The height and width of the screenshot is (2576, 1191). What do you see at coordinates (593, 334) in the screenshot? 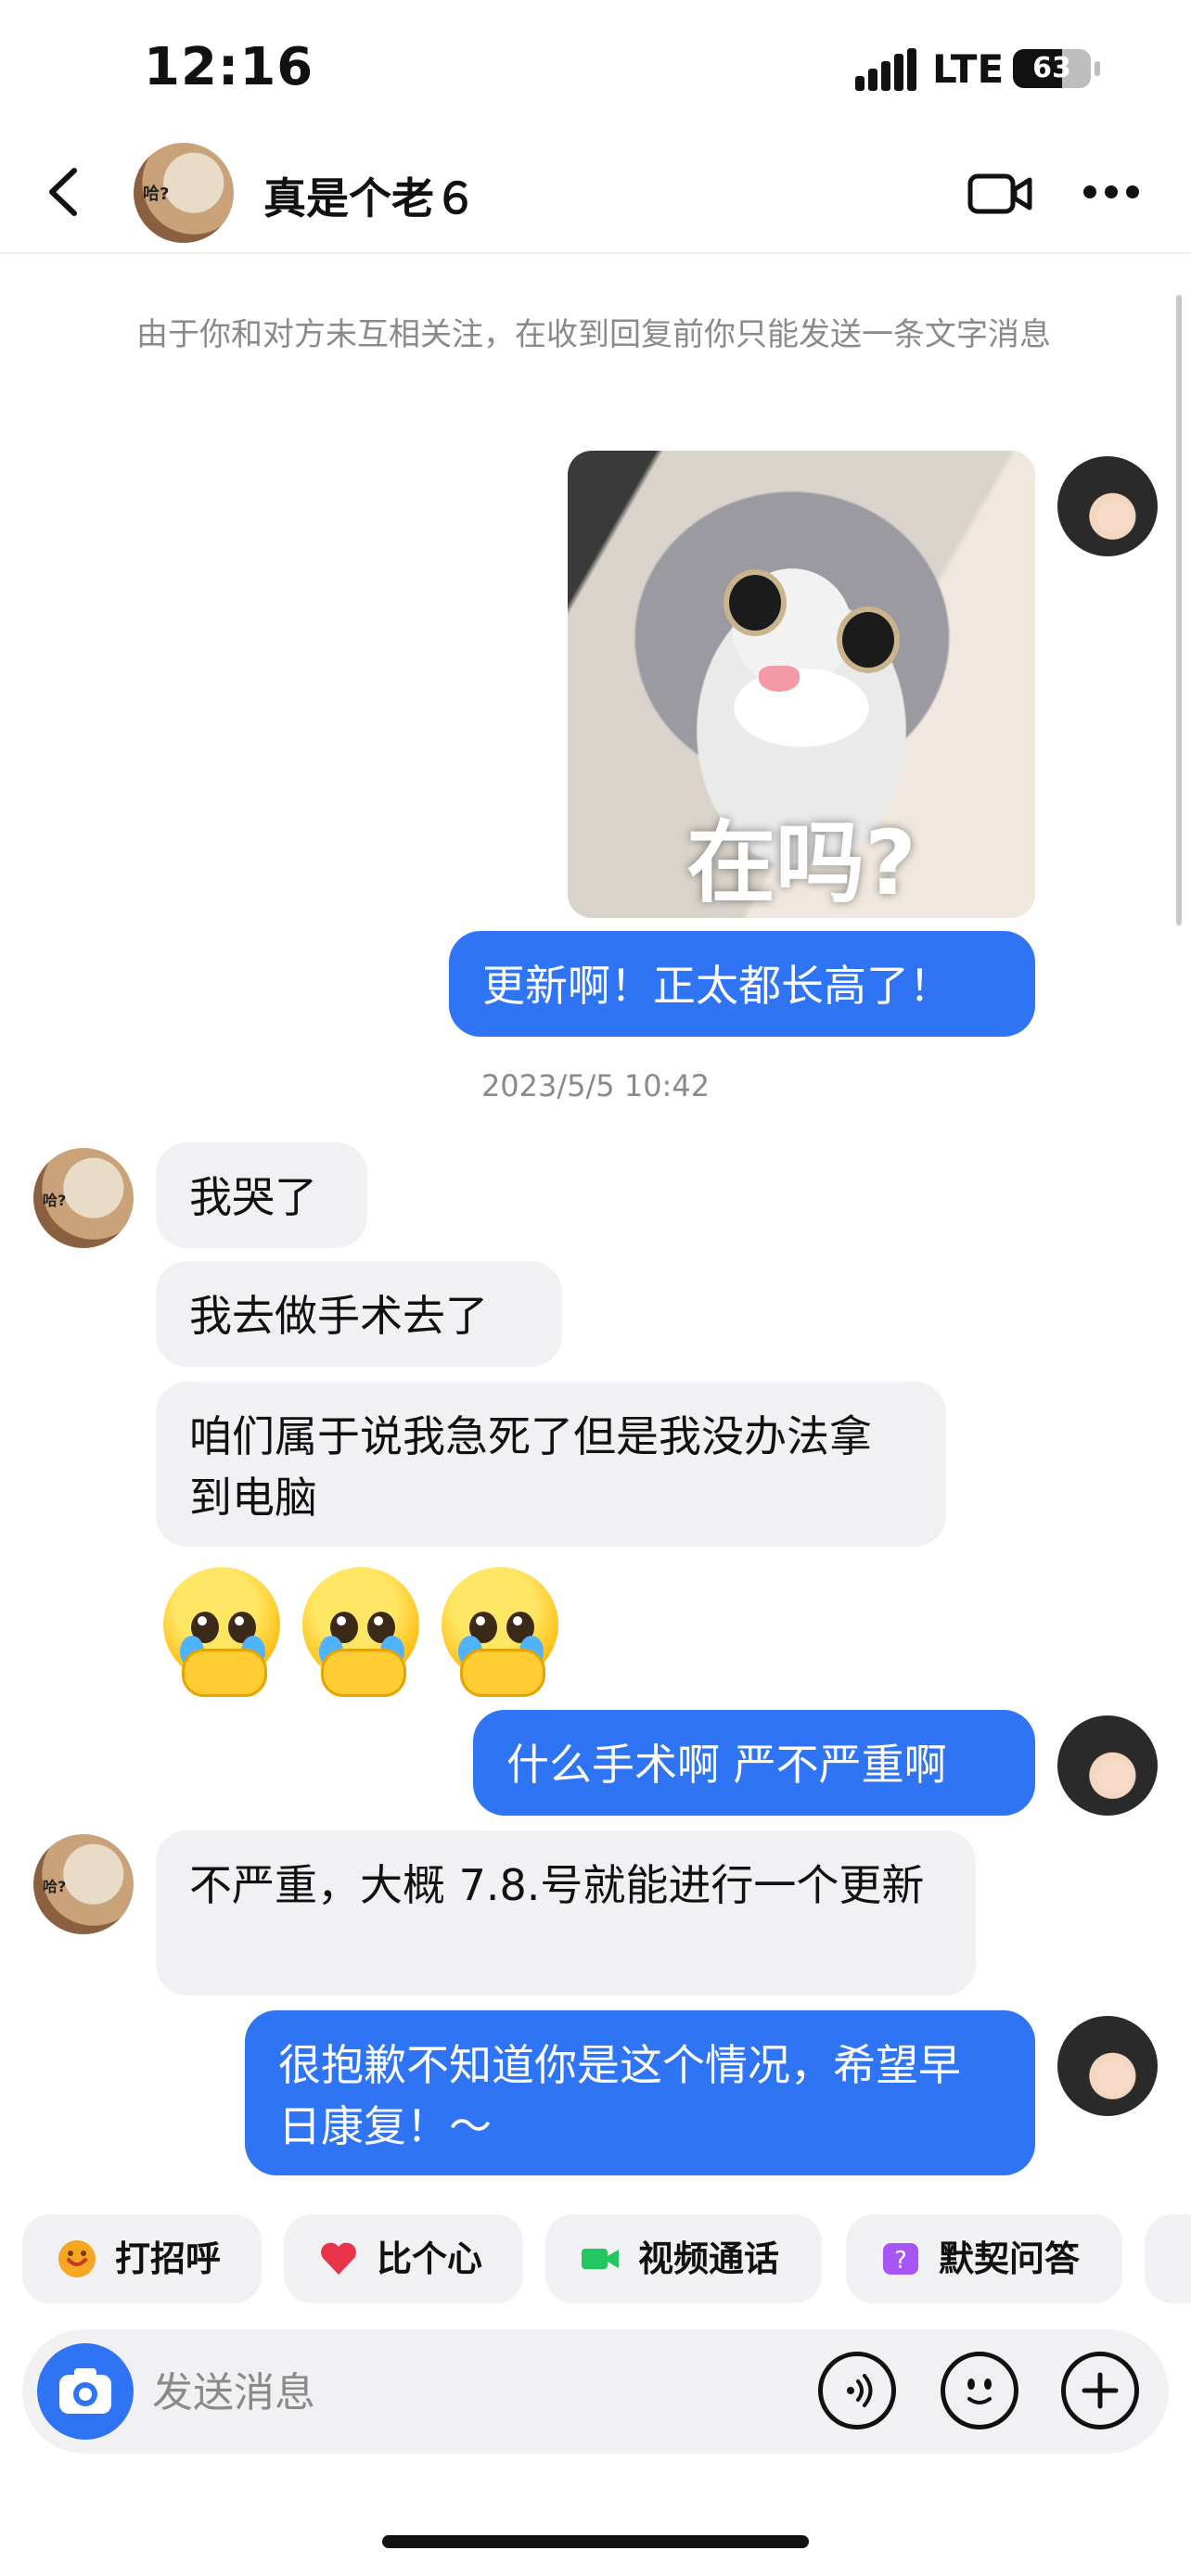
I see `follow-notice: 由于你和对方未互相关注，在收到回复前你只能发送一条文字消息` at bounding box center [593, 334].